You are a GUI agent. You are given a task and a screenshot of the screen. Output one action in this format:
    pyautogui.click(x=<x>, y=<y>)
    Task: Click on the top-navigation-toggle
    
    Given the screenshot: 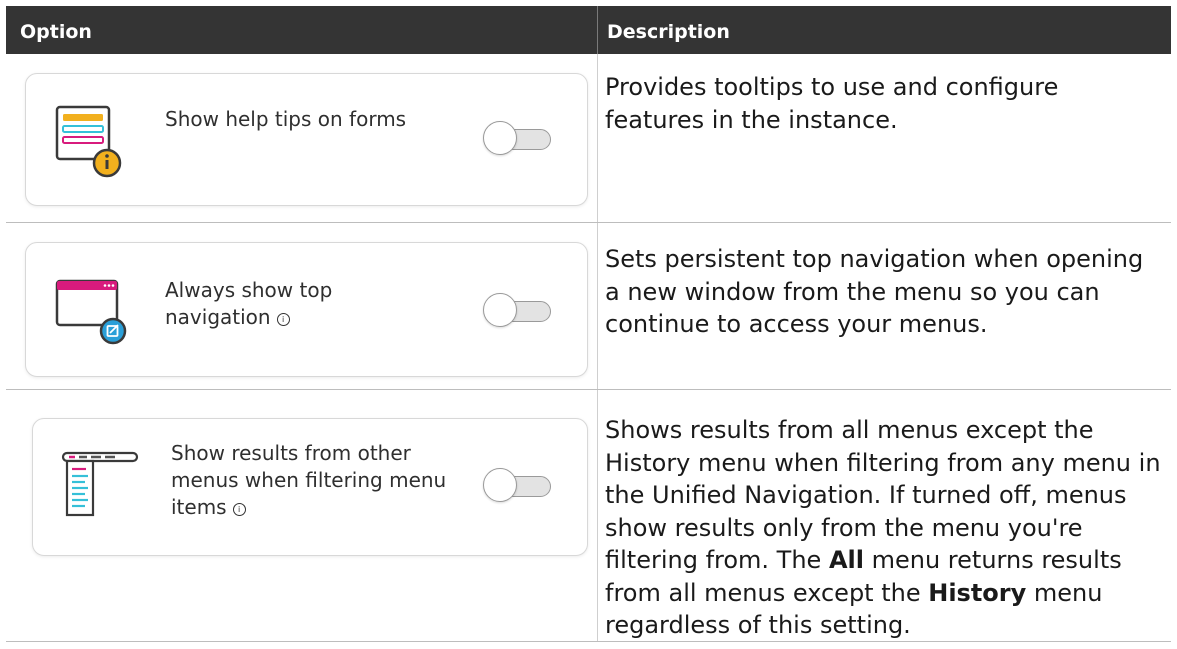 What is the action you would take?
    pyautogui.click(x=519, y=310)
    